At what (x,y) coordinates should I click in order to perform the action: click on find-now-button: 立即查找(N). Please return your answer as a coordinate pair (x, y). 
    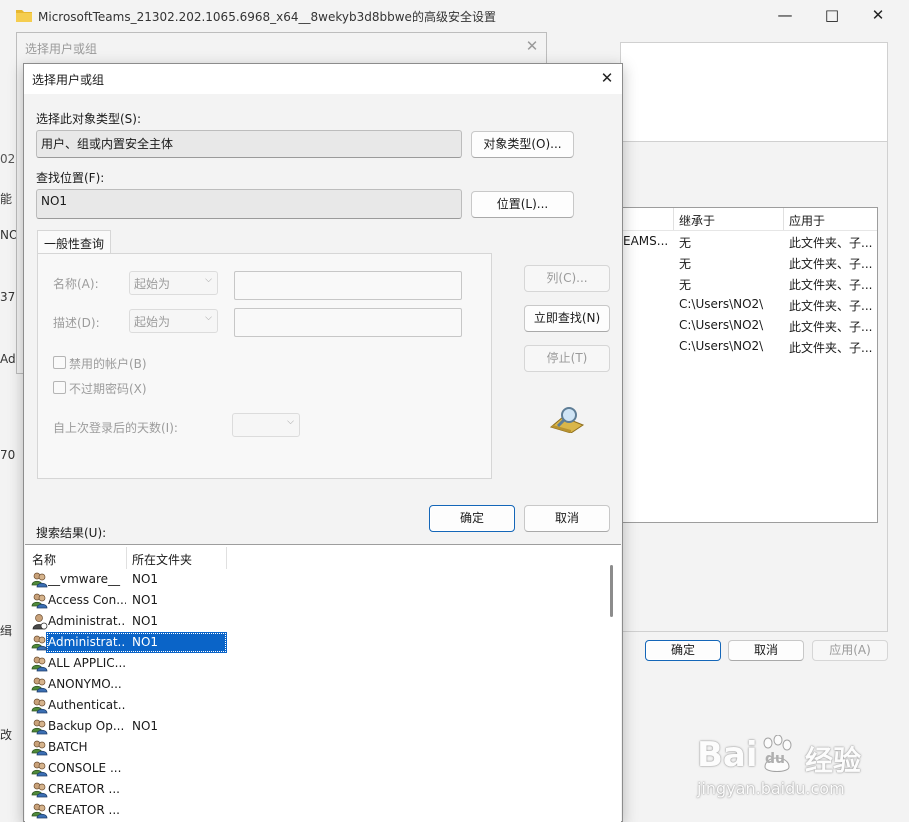
    Looking at the image, I should click on (567, 318).